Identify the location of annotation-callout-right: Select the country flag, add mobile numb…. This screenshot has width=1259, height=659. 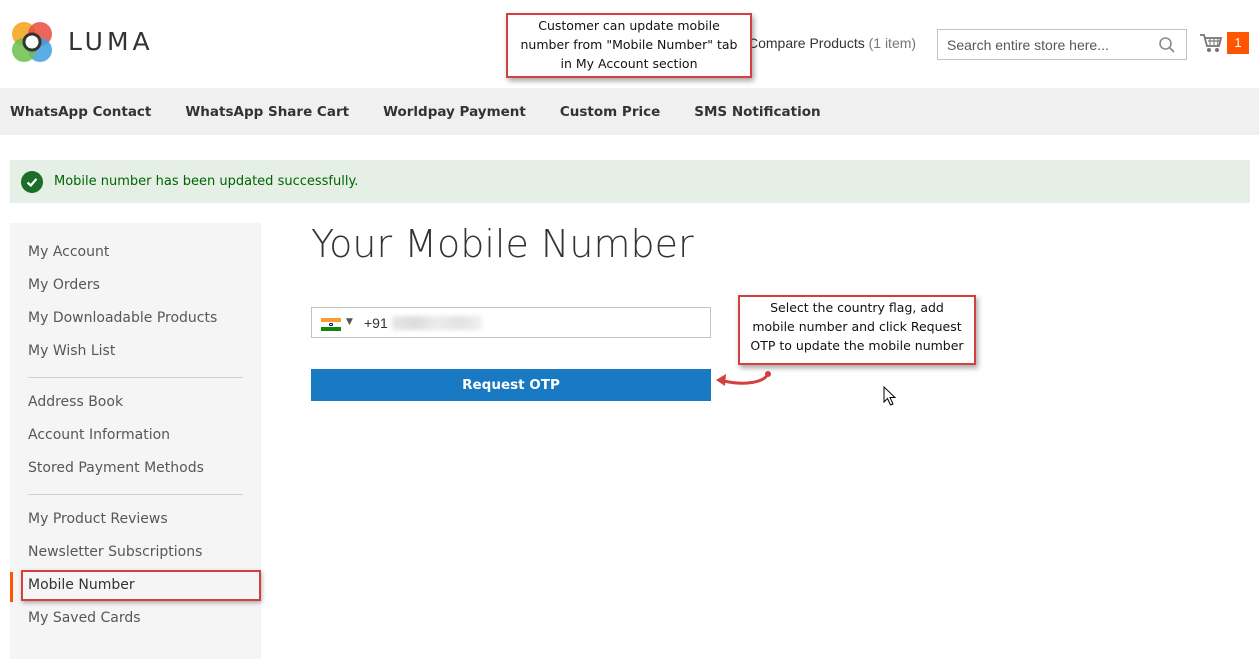
(857, 330).